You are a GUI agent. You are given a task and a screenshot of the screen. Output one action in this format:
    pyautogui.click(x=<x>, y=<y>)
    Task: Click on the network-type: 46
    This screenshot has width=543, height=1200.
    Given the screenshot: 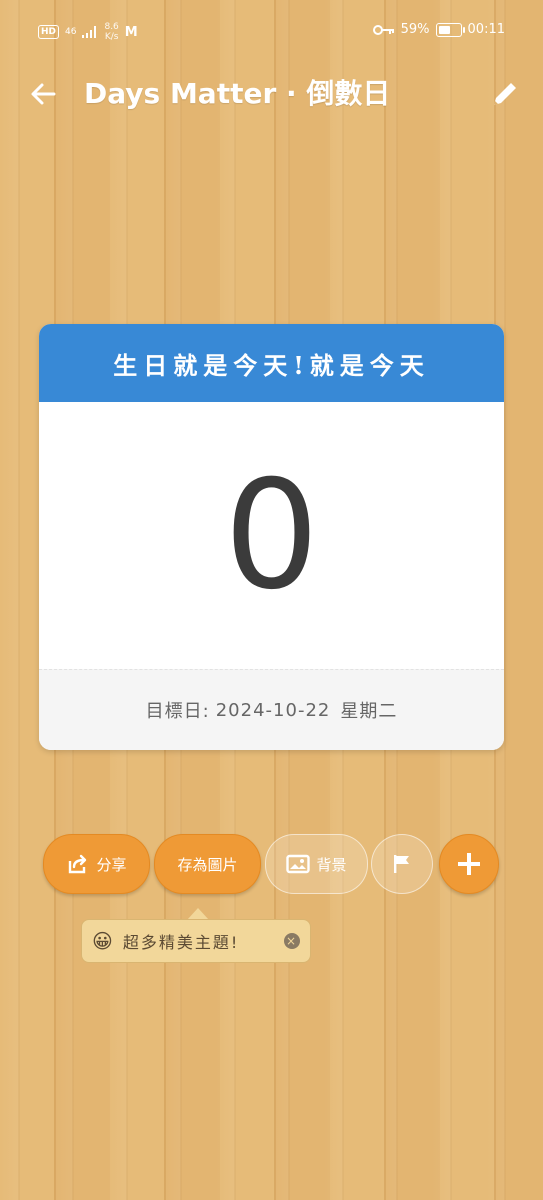 What is the action you would take?
    pyautogui.click(x=71, y=32)
    